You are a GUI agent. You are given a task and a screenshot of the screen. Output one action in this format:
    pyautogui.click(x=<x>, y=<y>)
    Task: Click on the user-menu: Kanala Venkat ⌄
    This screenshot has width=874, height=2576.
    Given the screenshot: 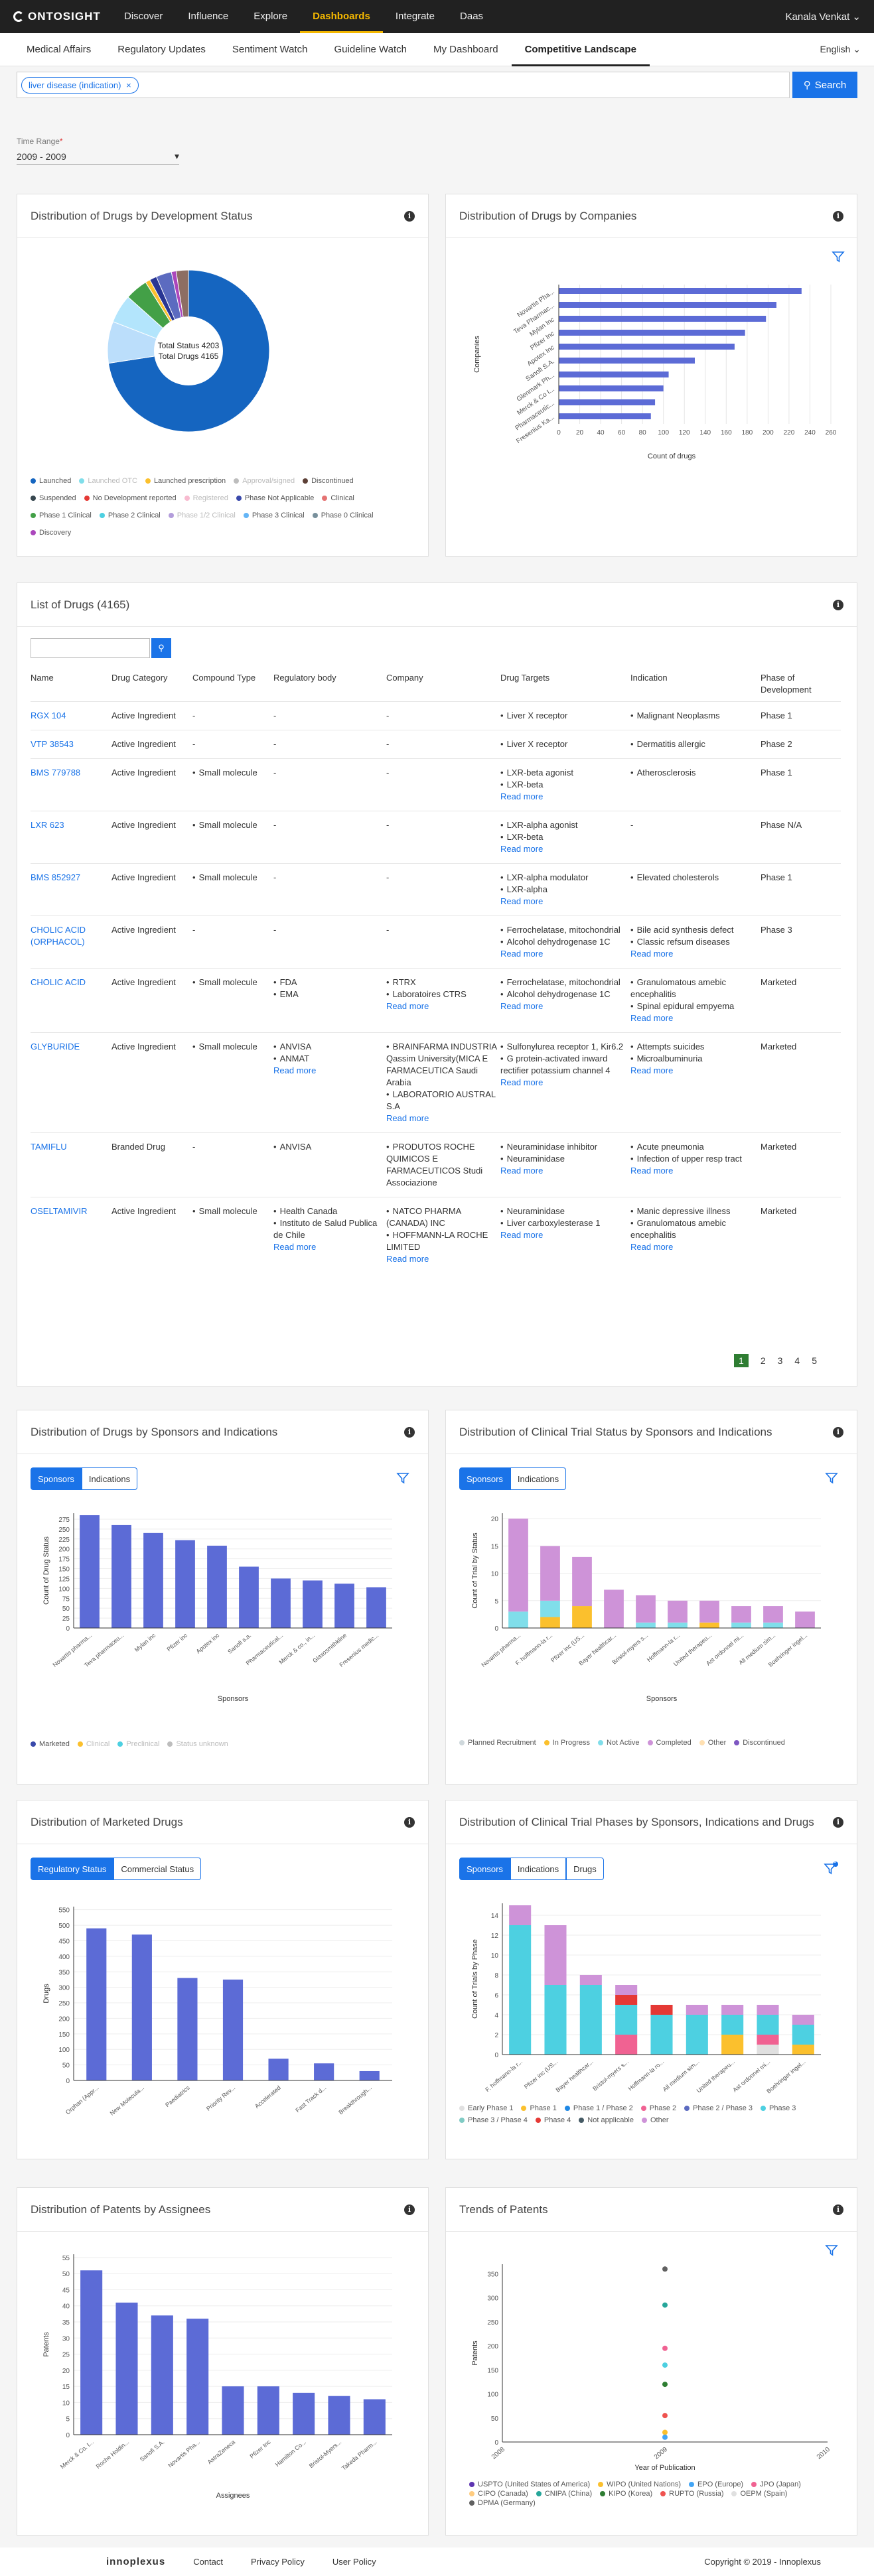 What is the action you would take?
    pyautogui.click(x=824, y=17)
    